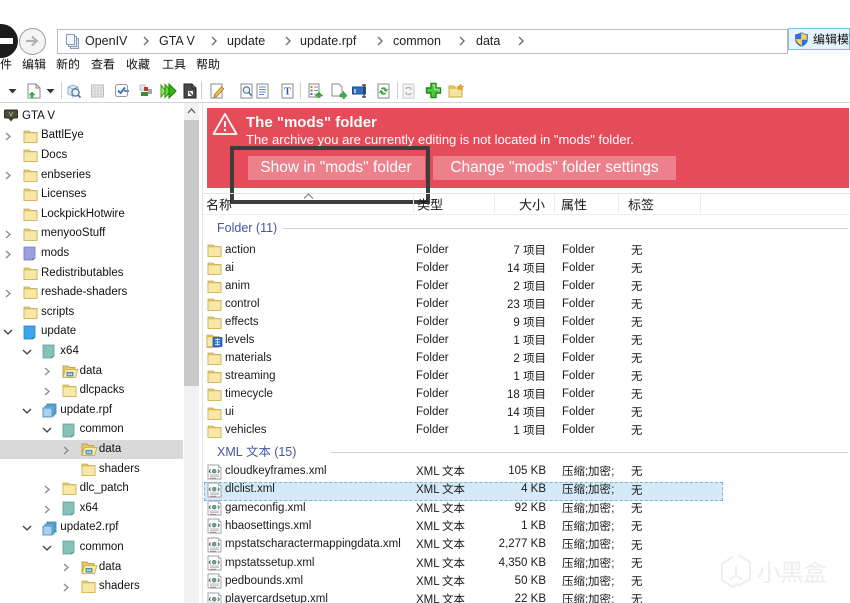 The width and height of the screenshot is (850, 603). What do you see at coordinates (287, 92) in the screenshot?
I see `svg-text: T` at bounding box center [287, 92].